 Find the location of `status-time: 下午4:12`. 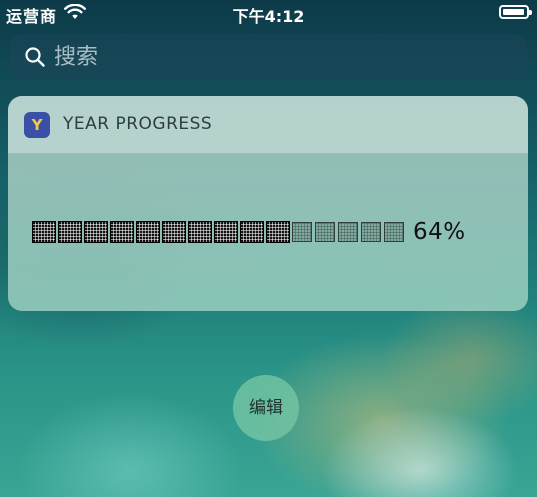

status-time: 下午4:12 is located at coordinates (268, 16).